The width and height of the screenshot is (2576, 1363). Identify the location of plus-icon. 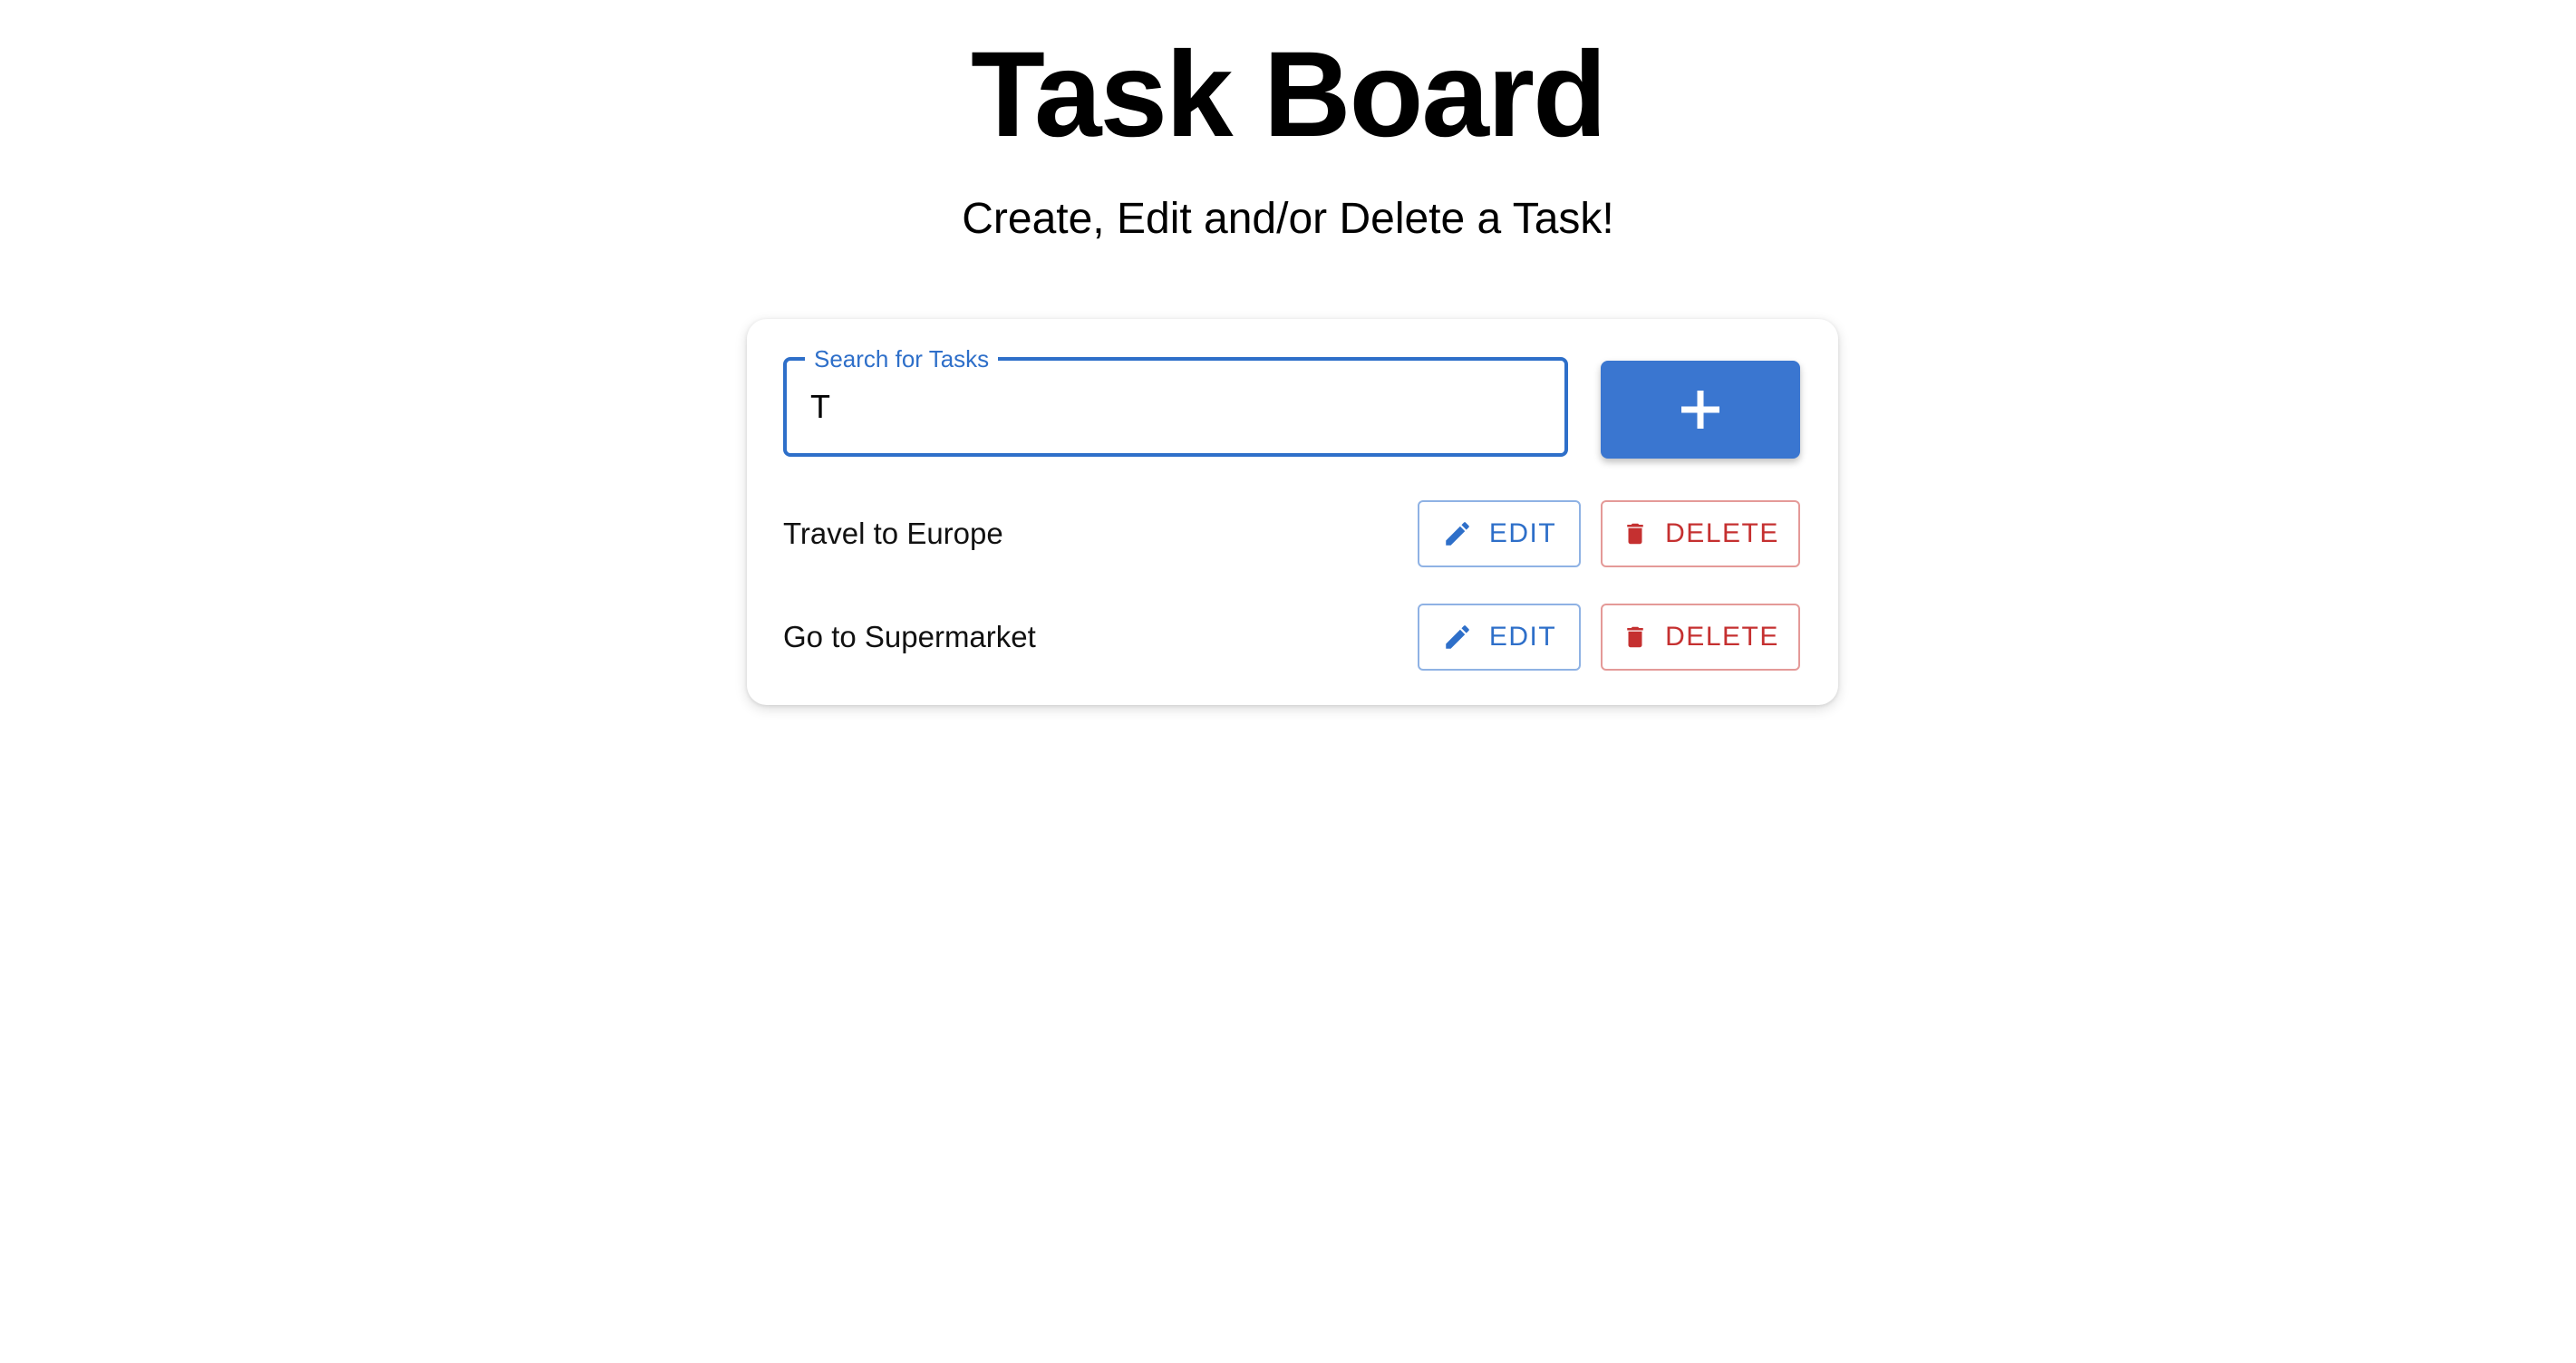
(1700, 410).